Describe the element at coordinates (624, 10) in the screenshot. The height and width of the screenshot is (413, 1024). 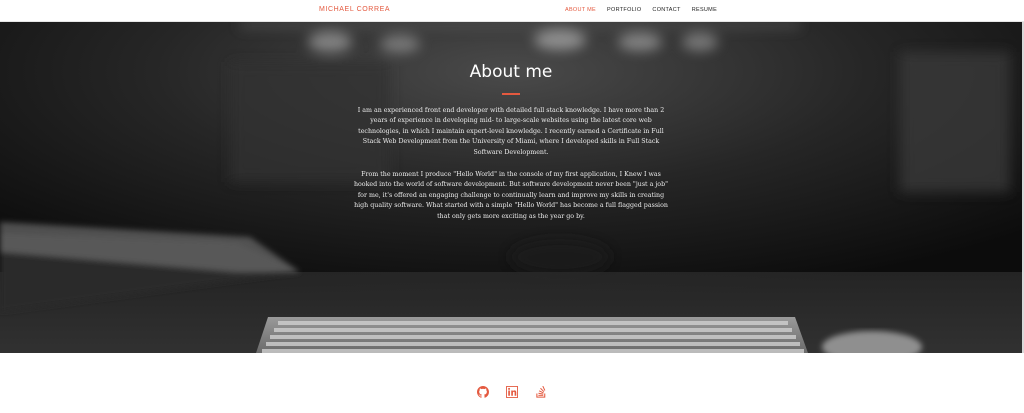
I see `nav-link-portfolio: PORTFOLIO` at that location.